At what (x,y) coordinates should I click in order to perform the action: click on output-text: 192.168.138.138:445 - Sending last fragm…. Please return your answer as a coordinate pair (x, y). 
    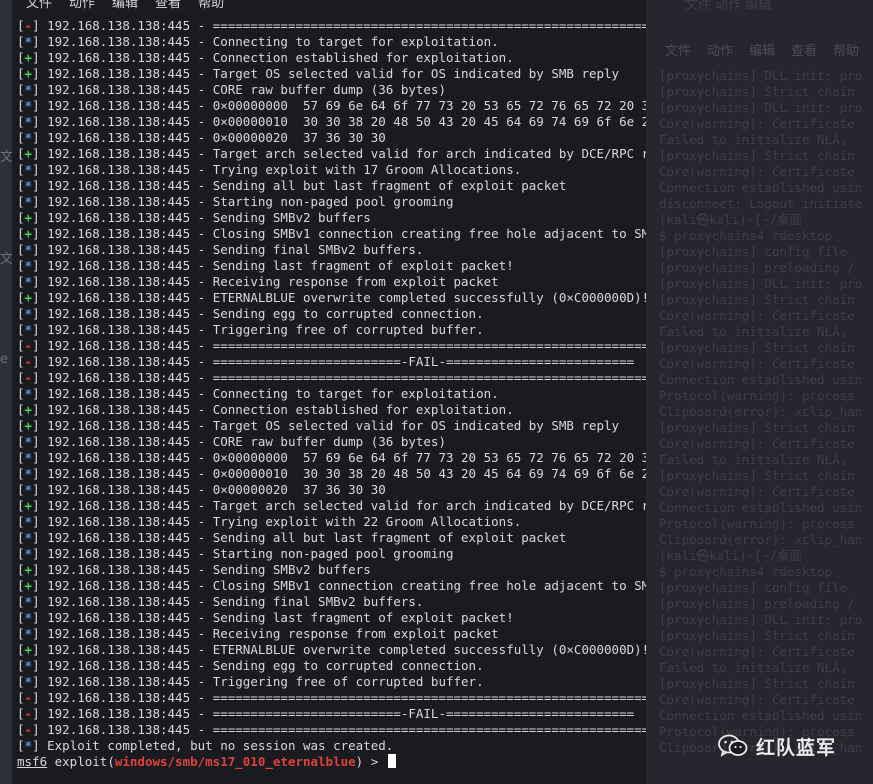
    Looking at the image, I should click on (280, 617).